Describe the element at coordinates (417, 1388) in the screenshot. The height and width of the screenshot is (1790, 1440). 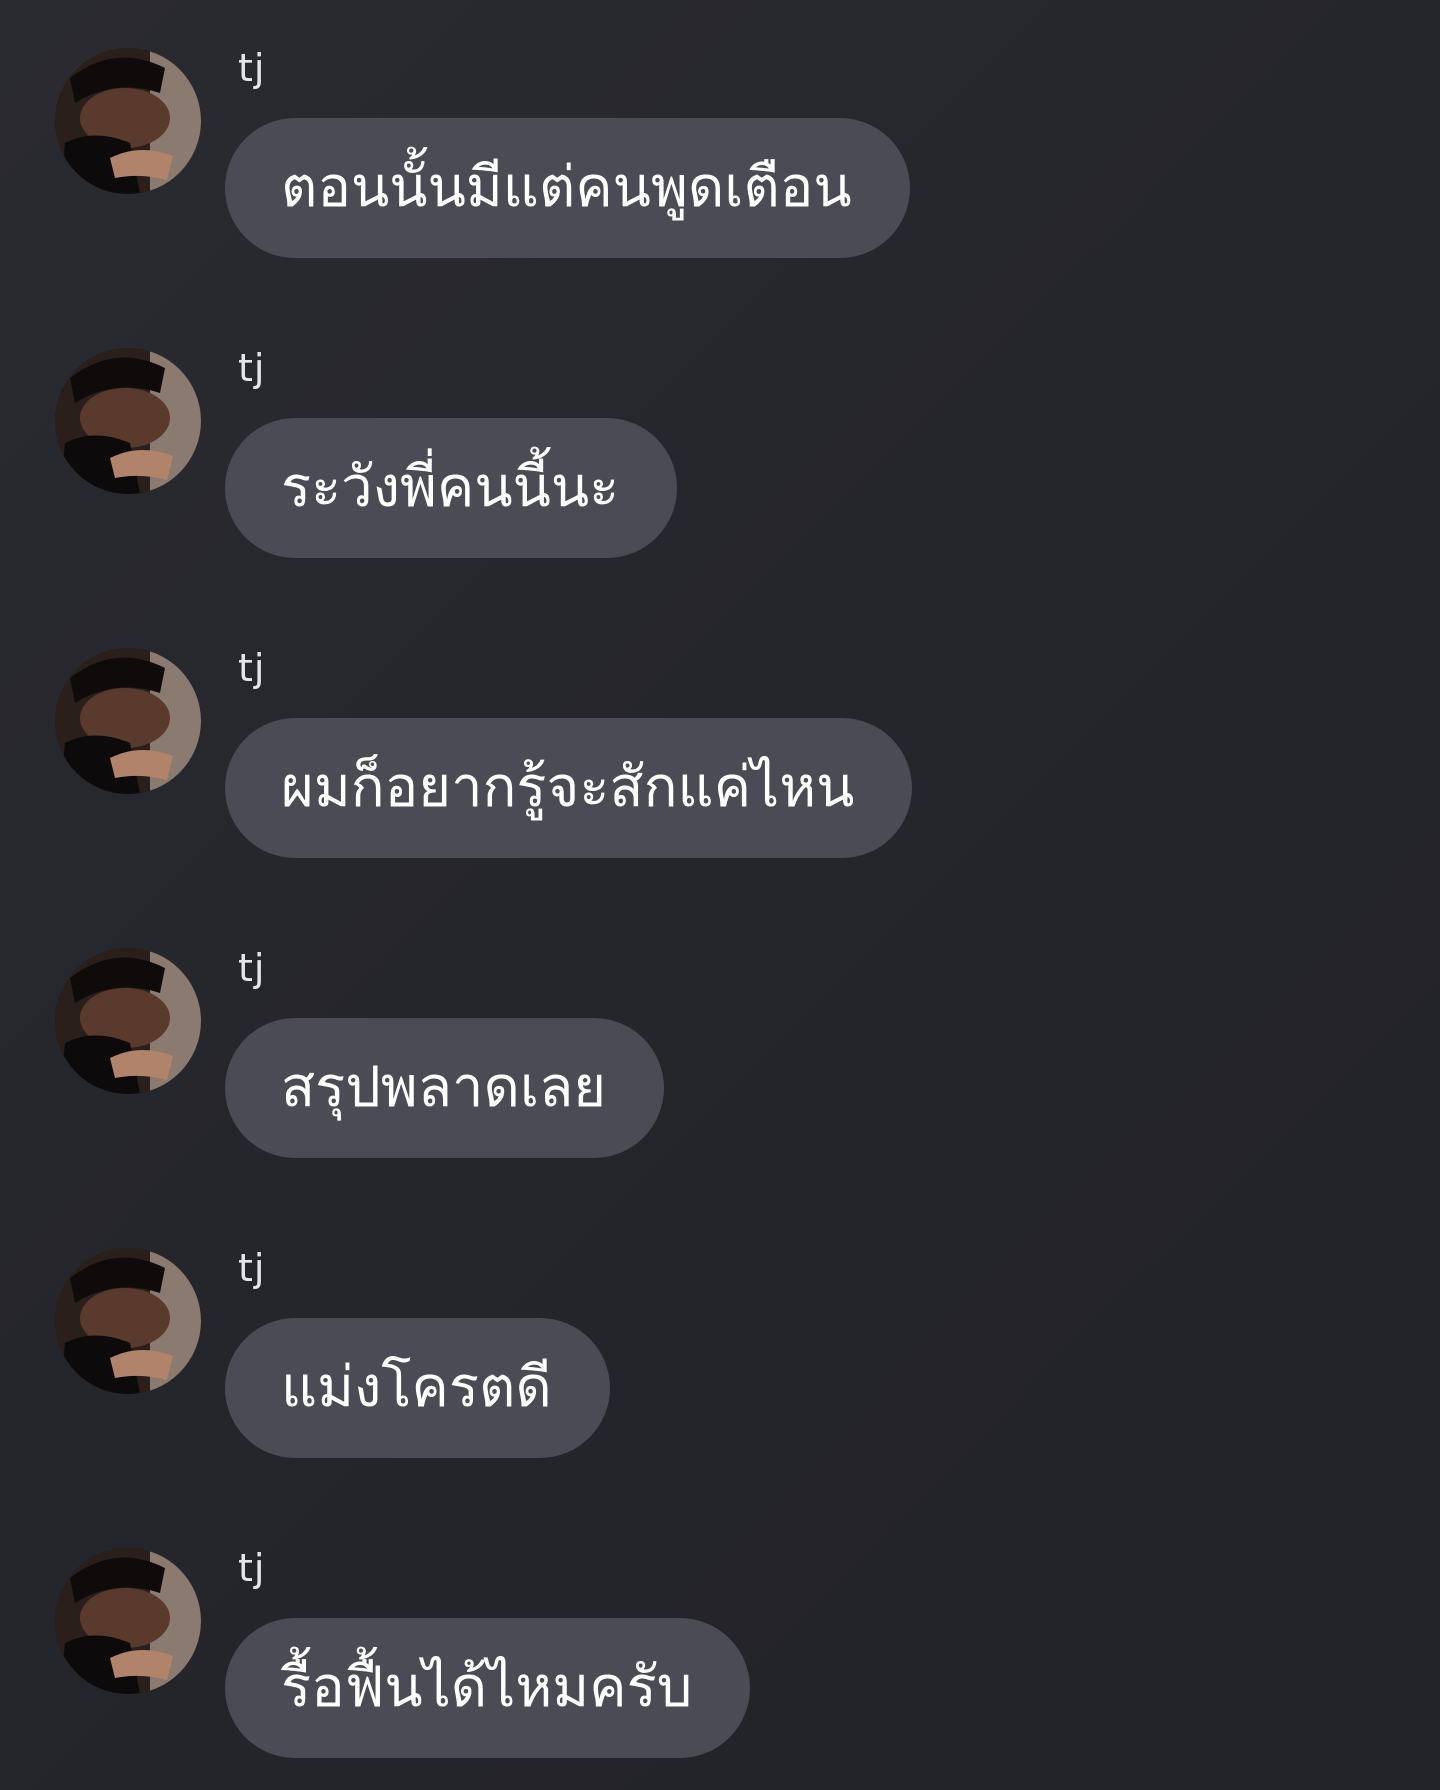
I see `message-bubble: แม่งโครตดี` at that location.